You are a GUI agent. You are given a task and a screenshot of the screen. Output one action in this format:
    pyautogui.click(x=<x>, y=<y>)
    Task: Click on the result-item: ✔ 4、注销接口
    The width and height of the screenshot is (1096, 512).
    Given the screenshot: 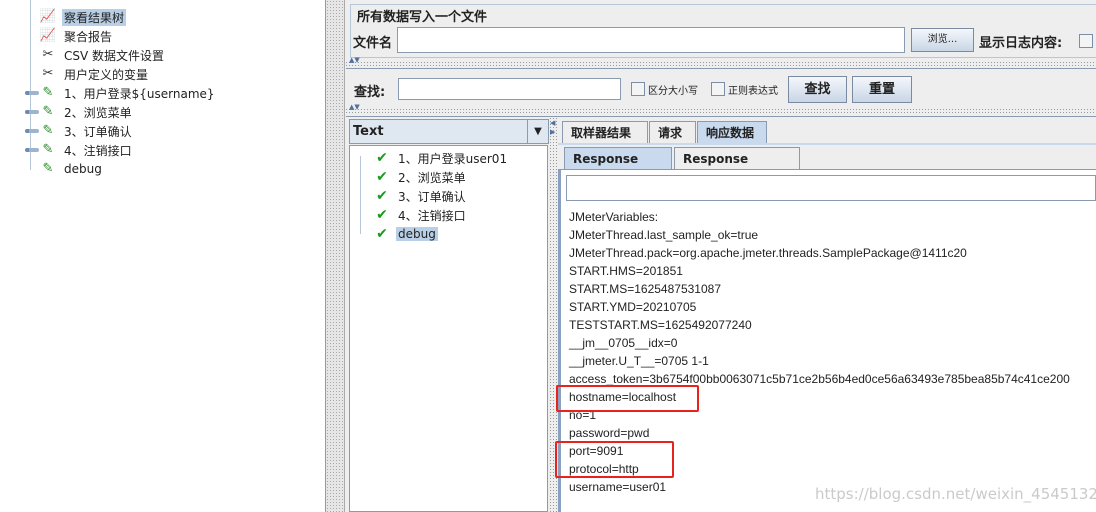 What is the action you would take?
    pyautogui.click(x=420, y=215)
    